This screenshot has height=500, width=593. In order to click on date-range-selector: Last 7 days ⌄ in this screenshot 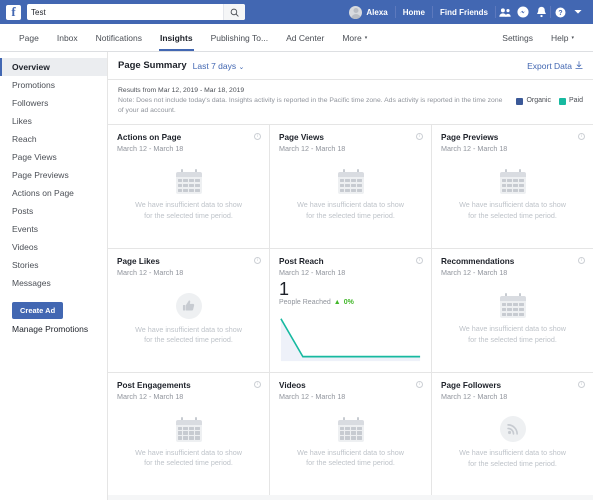, I will do `click(219, 66)`.